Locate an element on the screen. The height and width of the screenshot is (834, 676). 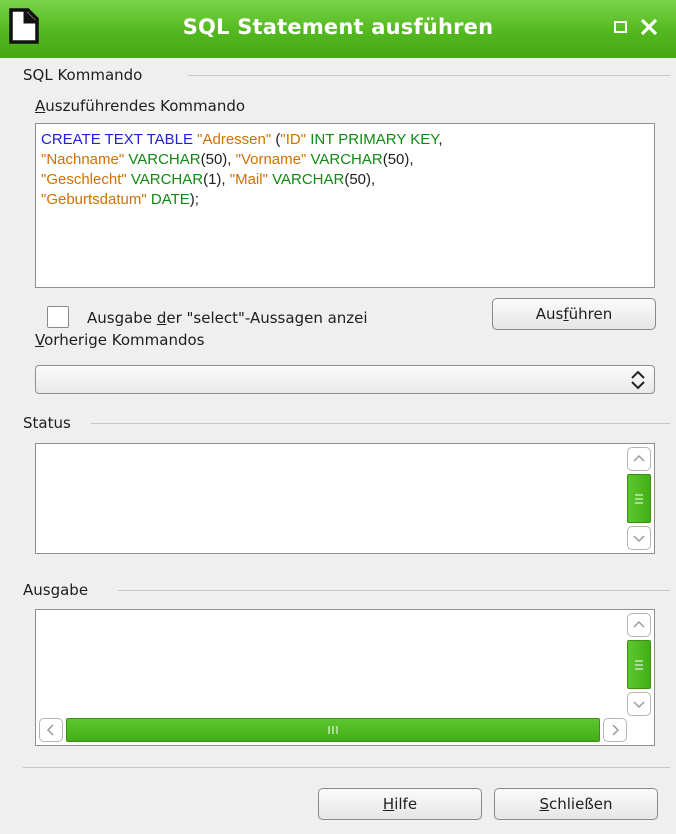
status-section-label: Status is located at coordinates (47, 423).